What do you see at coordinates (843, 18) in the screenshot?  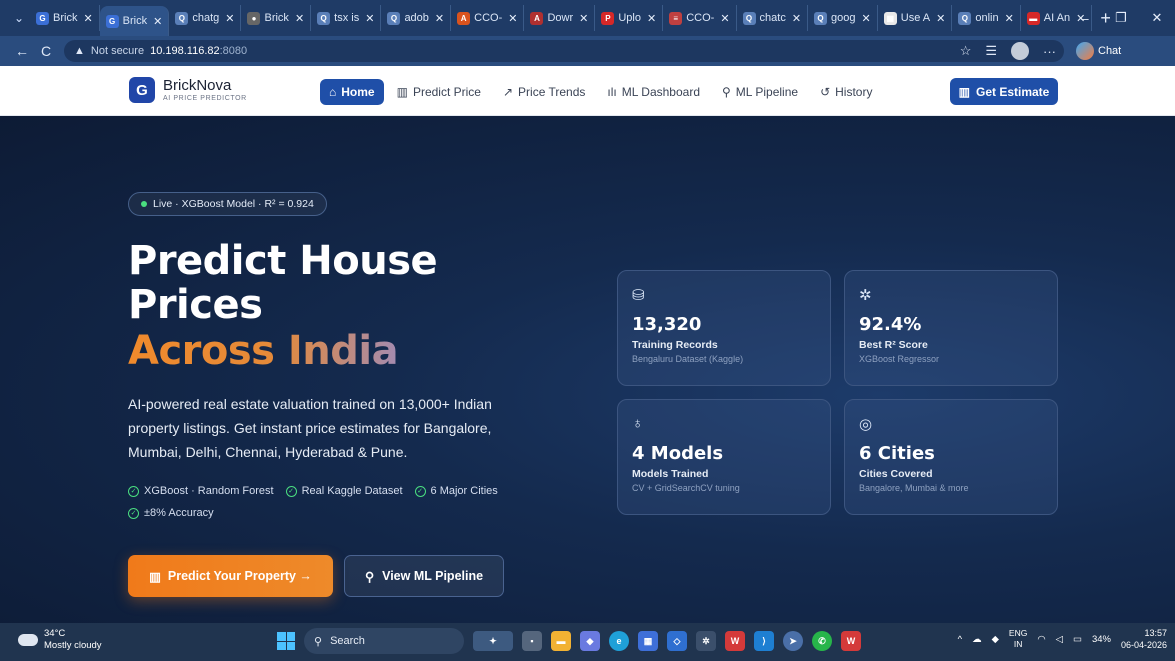 I see `browser-tab: Qgoog ✕` at bounding box center [843, 18].